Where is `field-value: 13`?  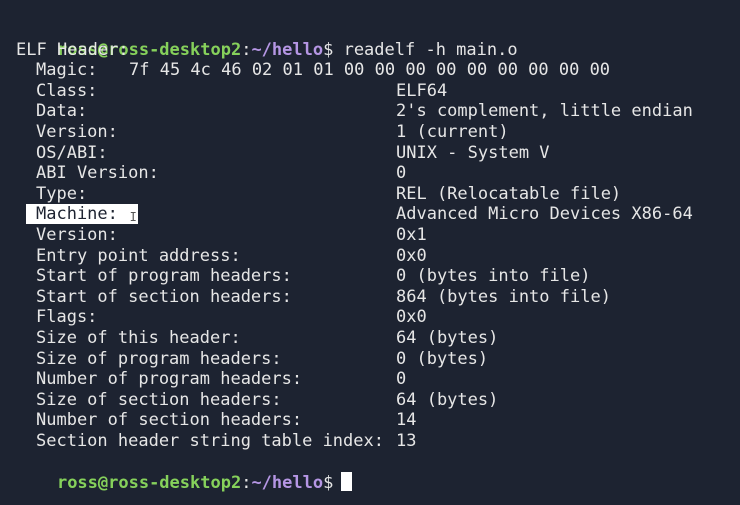 field-value: 13 is located at coordinates (406, 440).